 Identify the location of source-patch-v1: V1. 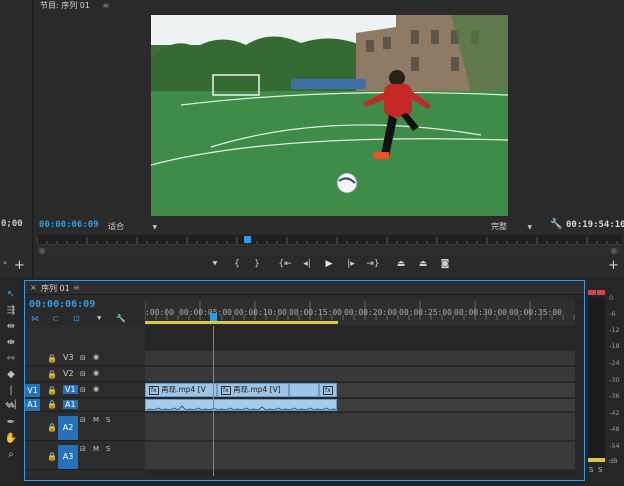
(32, 390).